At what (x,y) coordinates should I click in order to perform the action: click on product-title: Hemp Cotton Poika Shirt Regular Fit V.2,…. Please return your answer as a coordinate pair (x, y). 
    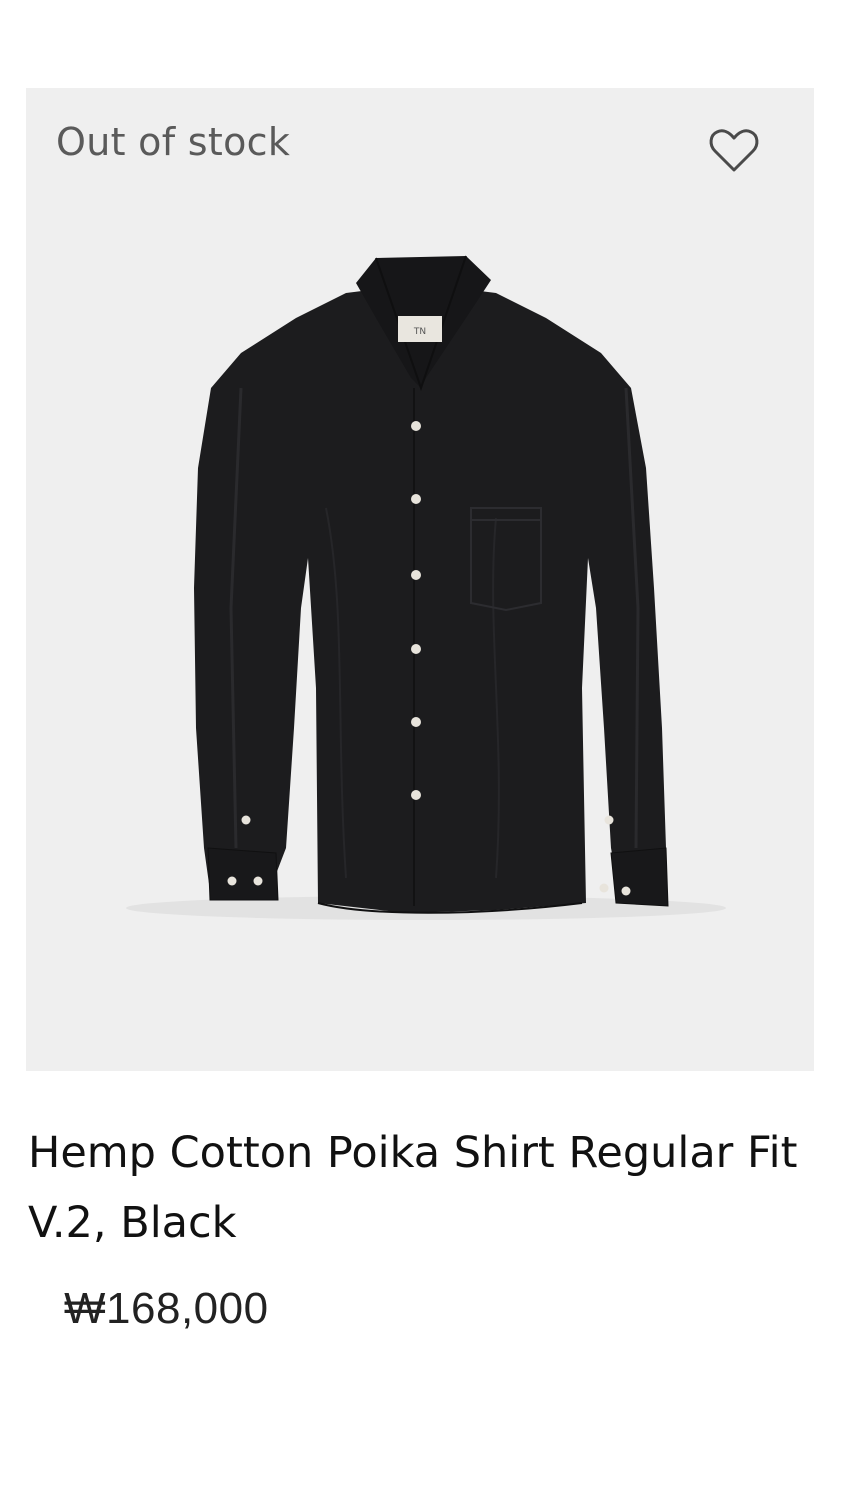
    Looking at the image, I should click on (423, 1188).